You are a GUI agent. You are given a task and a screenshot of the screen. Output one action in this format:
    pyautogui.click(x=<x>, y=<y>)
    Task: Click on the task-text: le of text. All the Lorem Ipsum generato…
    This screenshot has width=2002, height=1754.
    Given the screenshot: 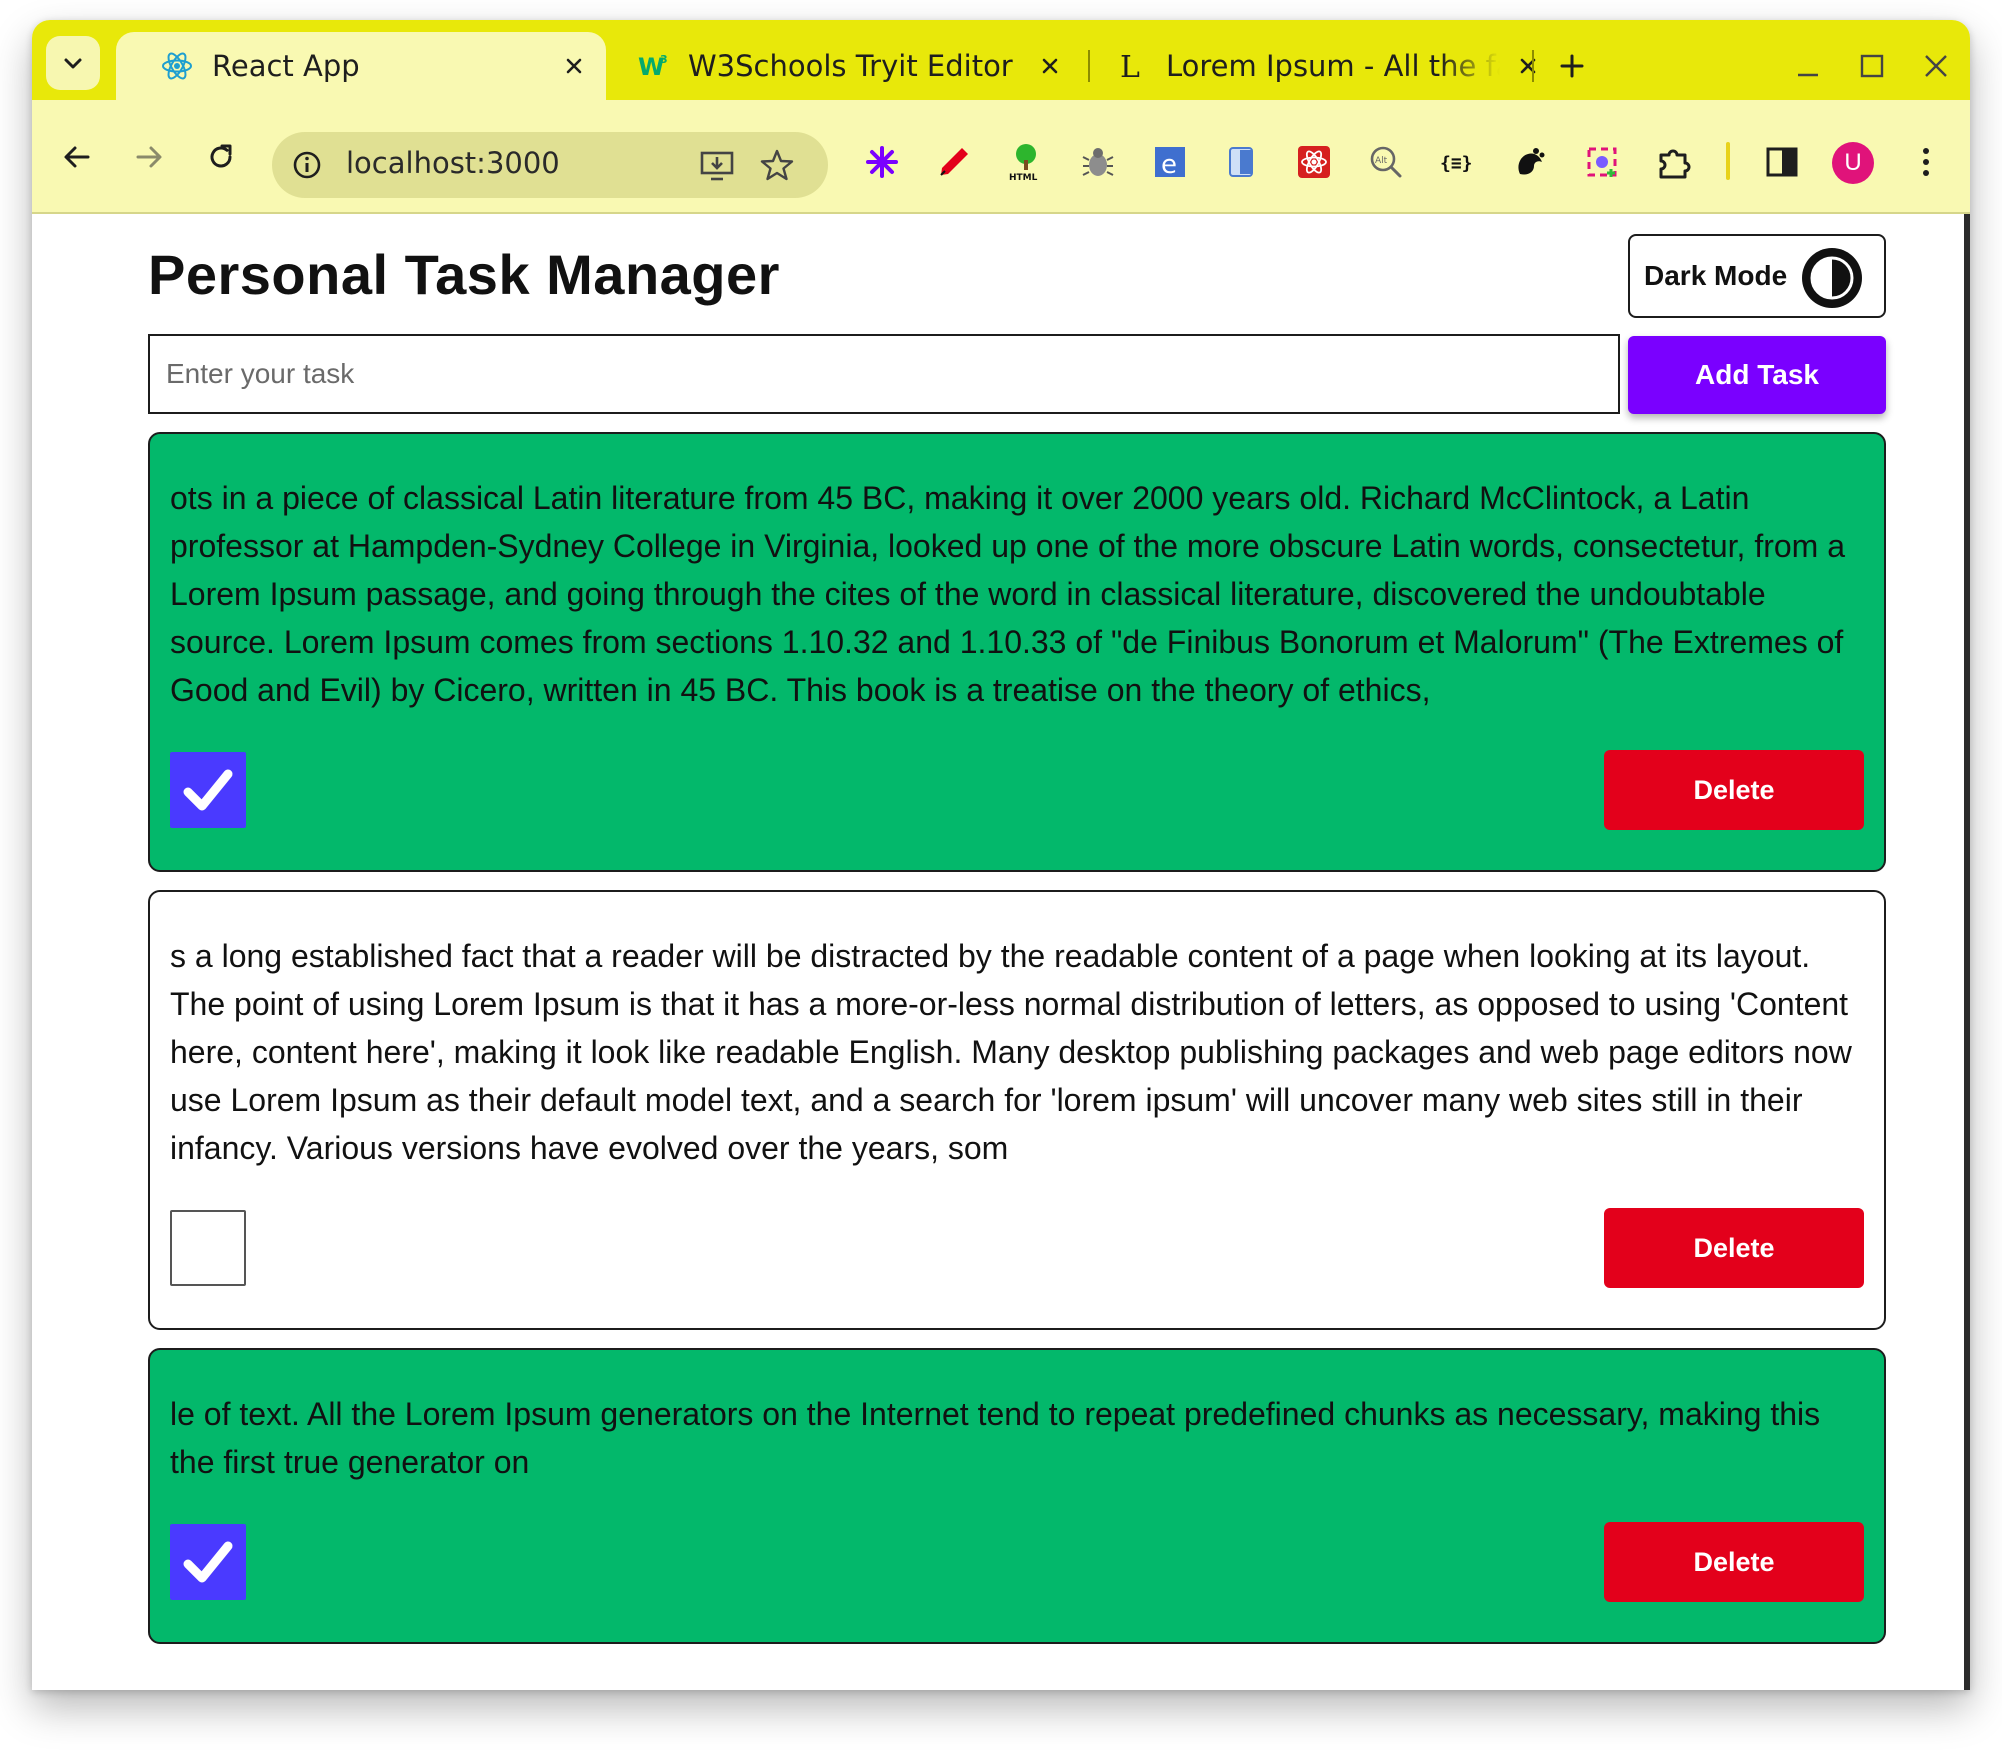 What is the action you would take?
    pyautogui.click(x=995, y=1438)
    